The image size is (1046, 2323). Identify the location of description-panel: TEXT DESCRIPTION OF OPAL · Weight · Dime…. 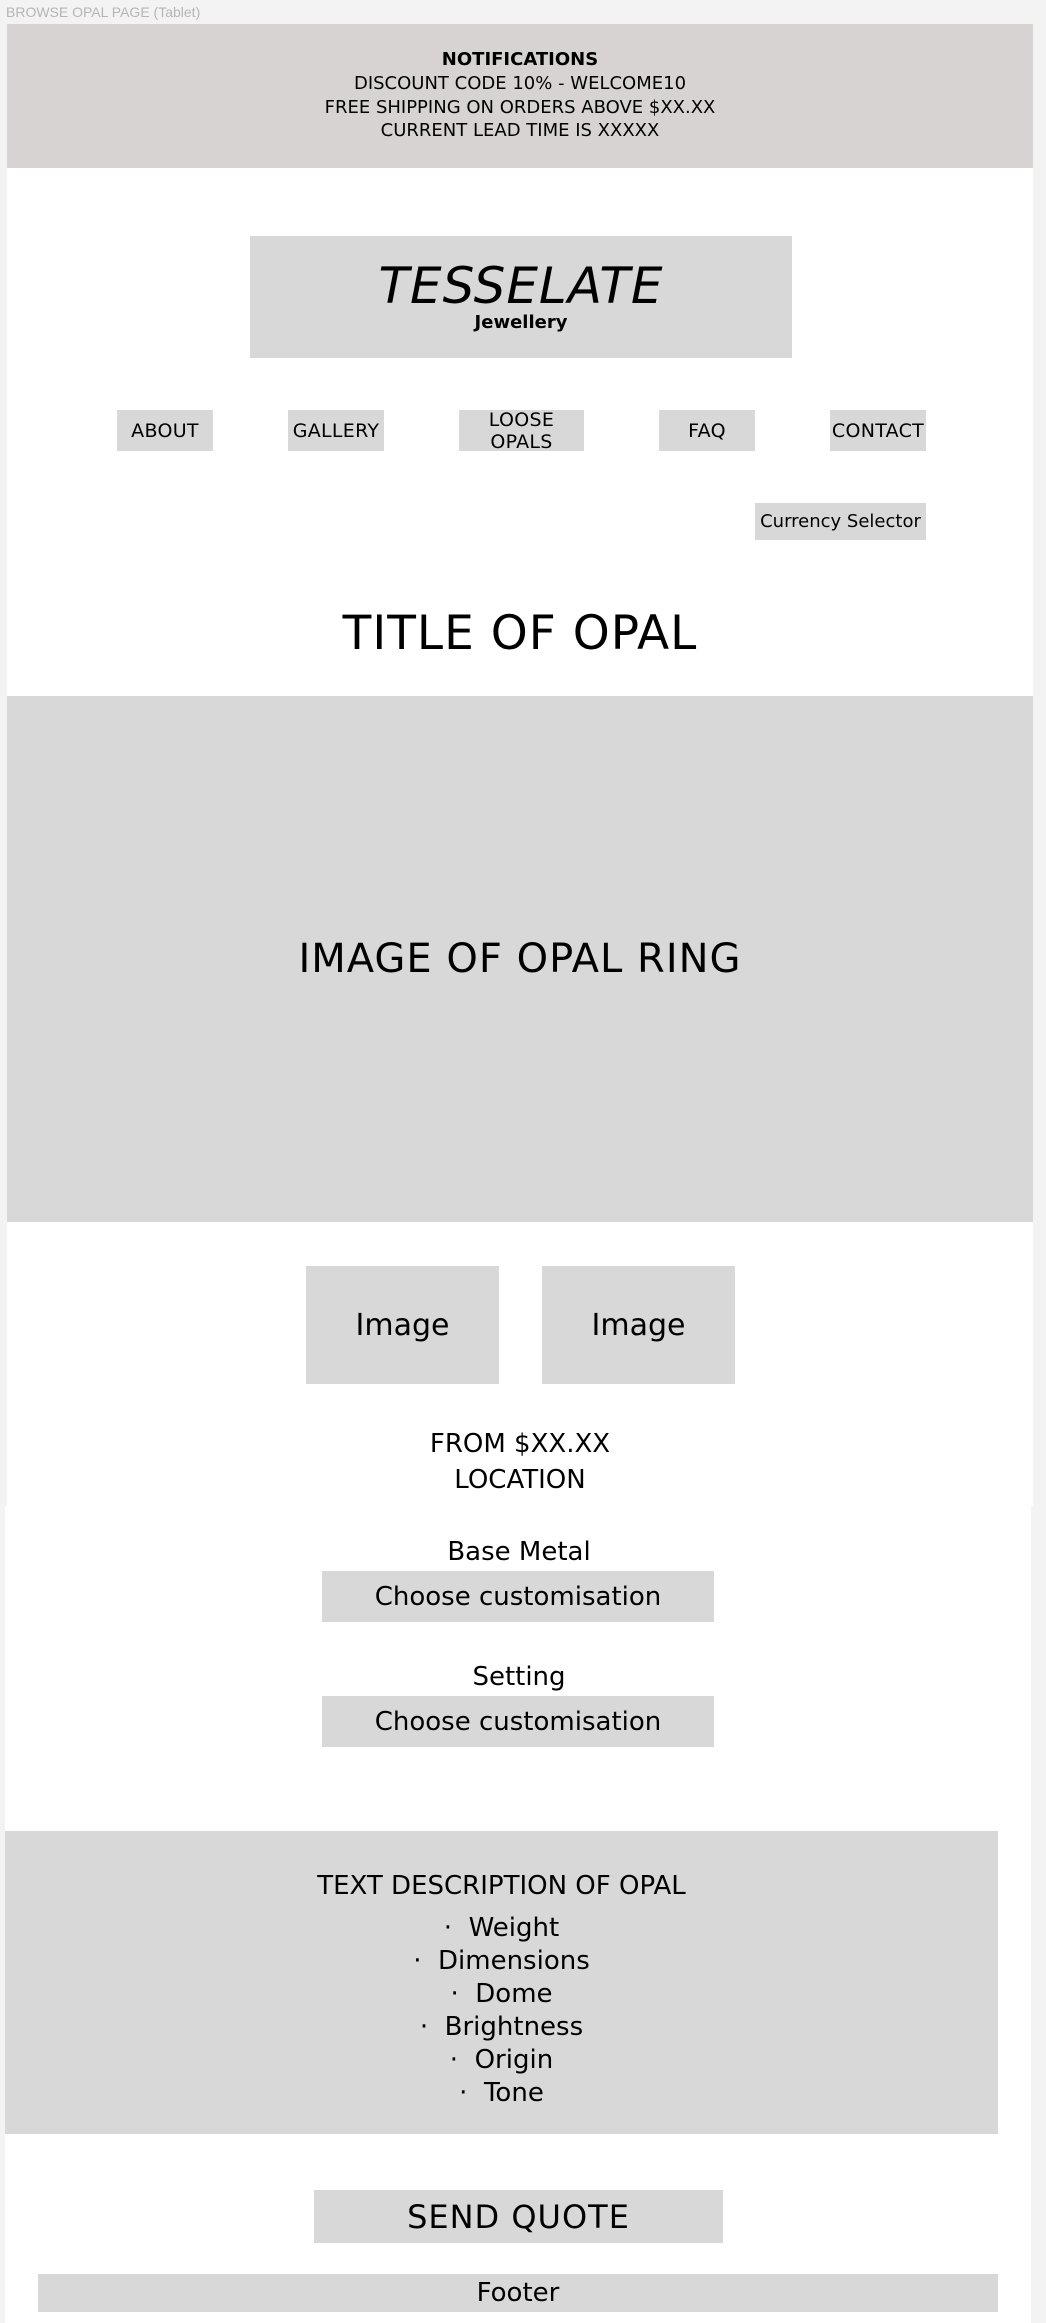
(501, 1982).